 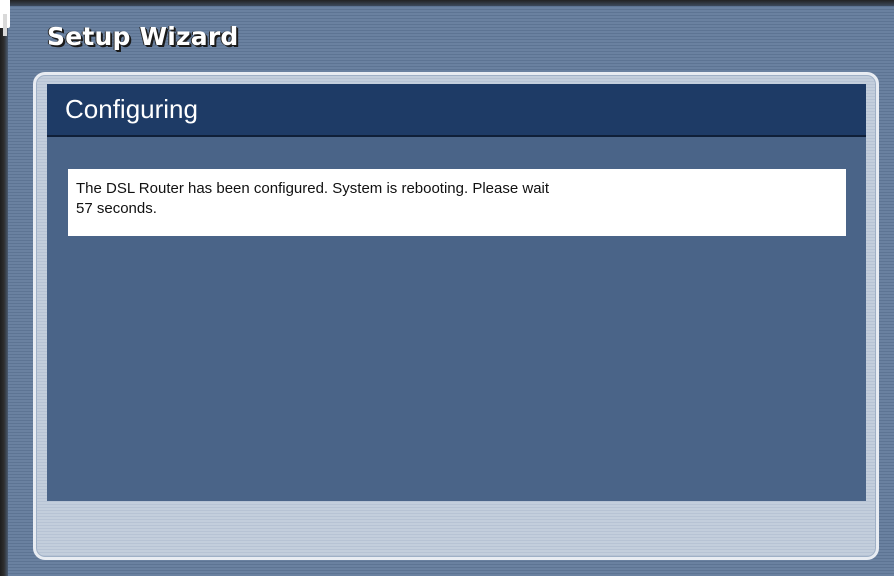 What do you see at coordinates (143, 36) in the screenshot?
I see `wizard-title: Setup Wizard` at bounding box center [143, 36].